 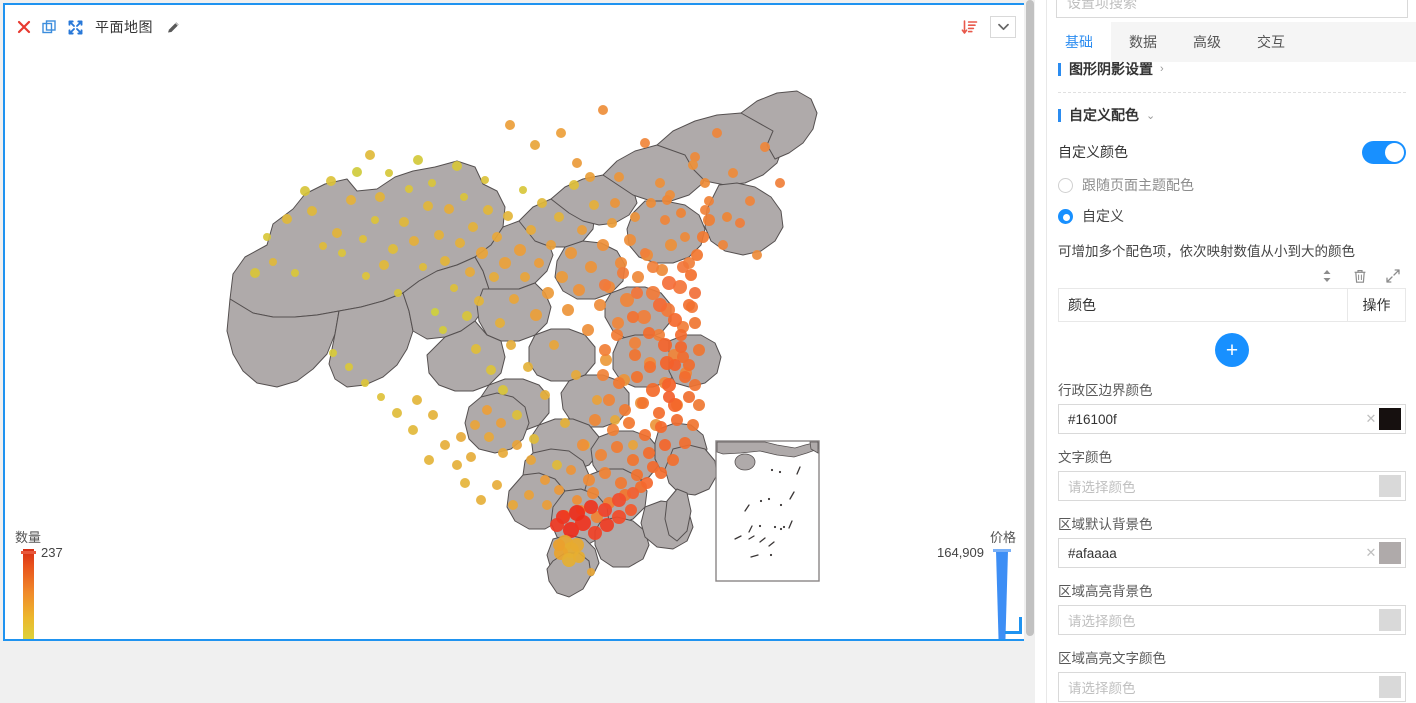 I want to click on chevron-down-icon, so click(x=1003, y=27).